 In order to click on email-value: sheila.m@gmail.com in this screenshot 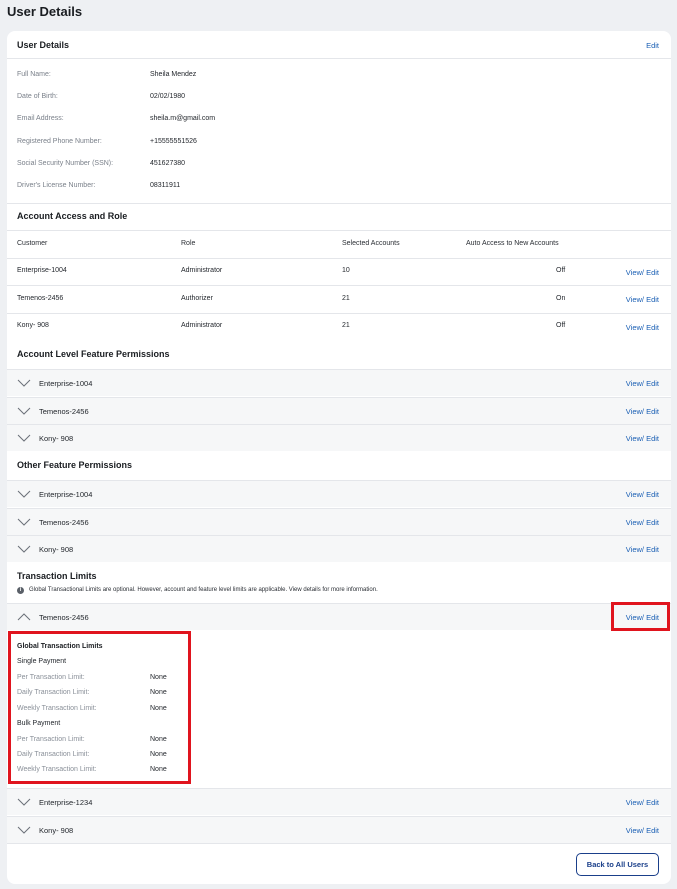, I will do `click(183, 118)`.